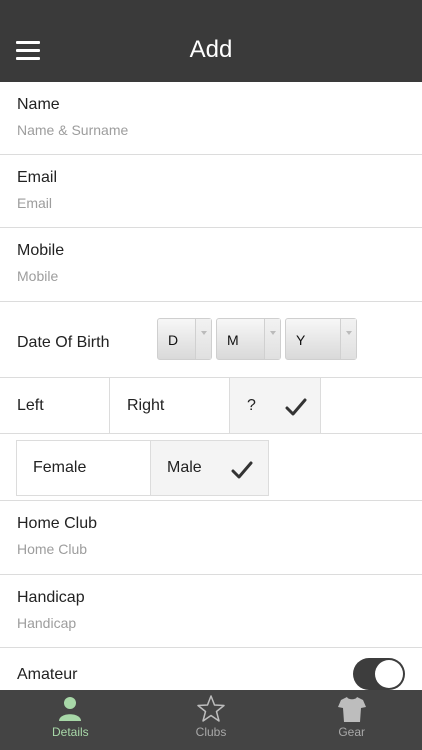 The width and height of the screenshot is (422, 750). I want to click on gender-male-label: Male, so click(184, 467).